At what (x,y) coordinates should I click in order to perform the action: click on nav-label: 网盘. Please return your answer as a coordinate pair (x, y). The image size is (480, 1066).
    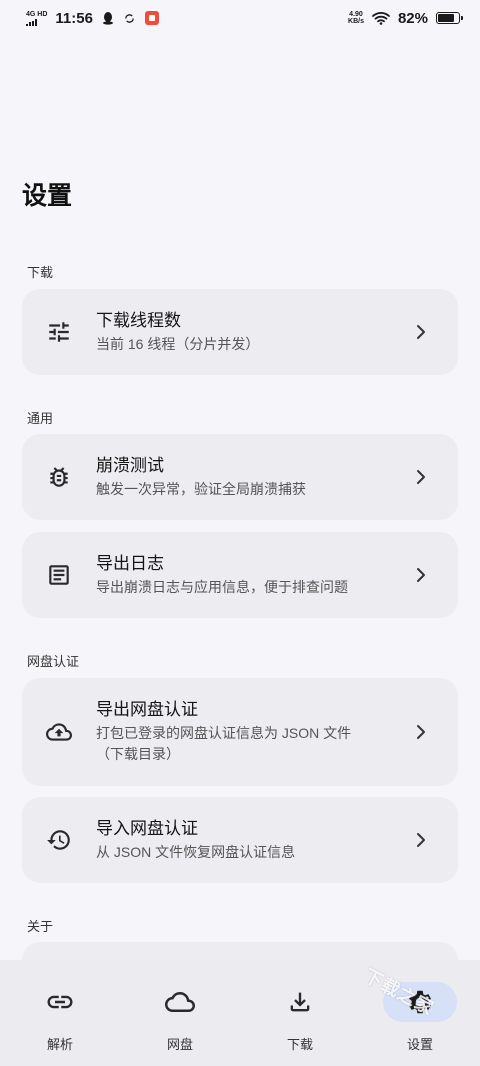
    Looking at the image, I should click on (179, 1044).